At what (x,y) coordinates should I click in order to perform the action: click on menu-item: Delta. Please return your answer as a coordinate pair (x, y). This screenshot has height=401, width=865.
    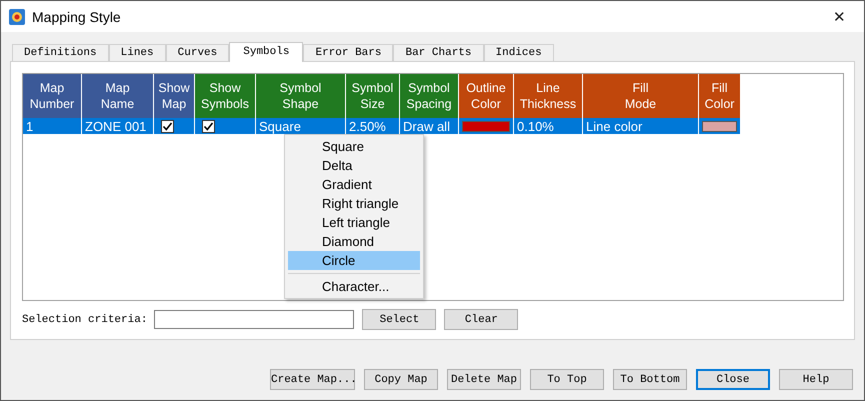
    Looking at the image, I should click on (354, 165).